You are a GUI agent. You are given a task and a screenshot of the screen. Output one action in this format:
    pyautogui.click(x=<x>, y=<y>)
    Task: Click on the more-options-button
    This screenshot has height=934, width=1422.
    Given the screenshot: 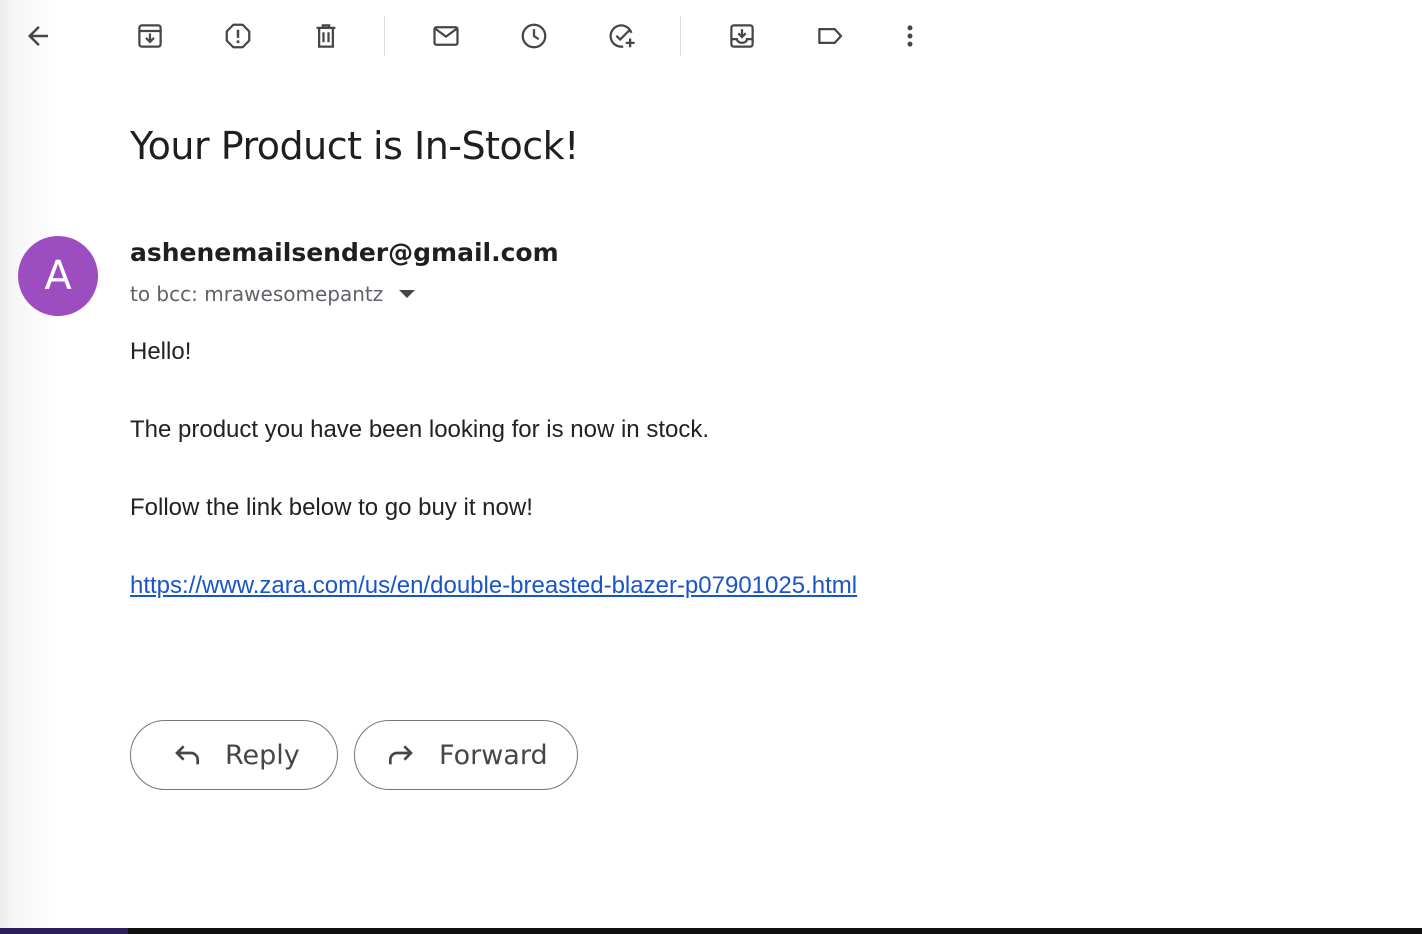 What is the action you would take?
    pyautogui.click(x=910, y=36)
    